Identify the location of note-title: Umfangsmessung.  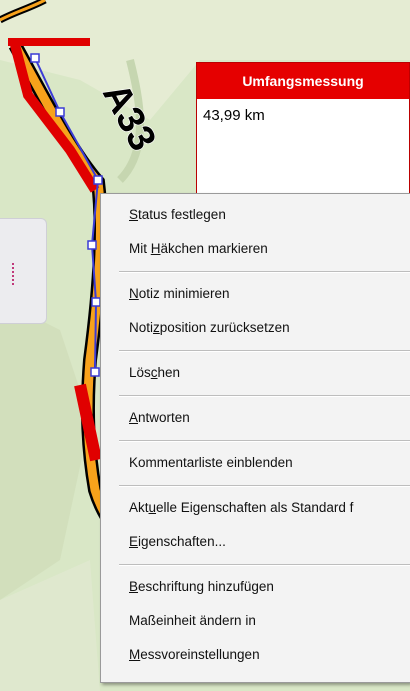
(303, 81).